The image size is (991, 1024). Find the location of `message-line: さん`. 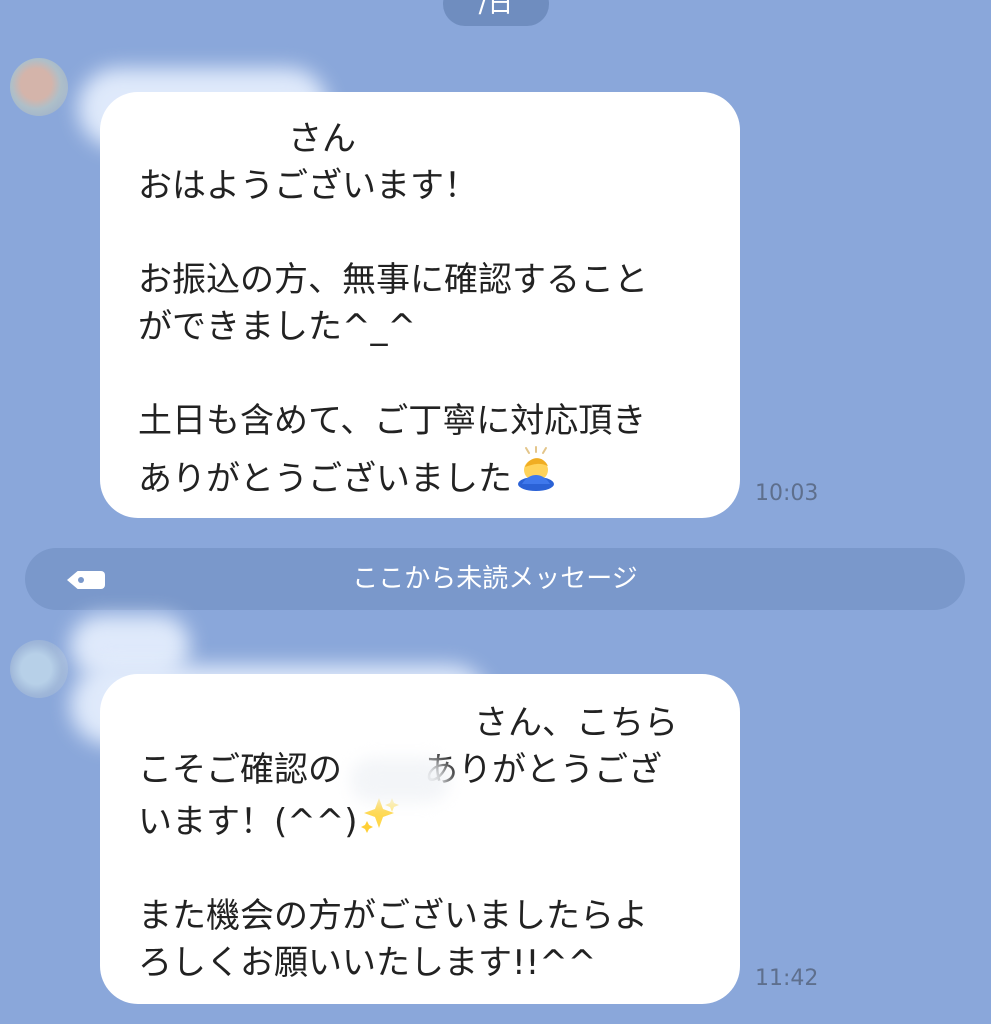

message-line: さん is located at coordinates (420, 139).